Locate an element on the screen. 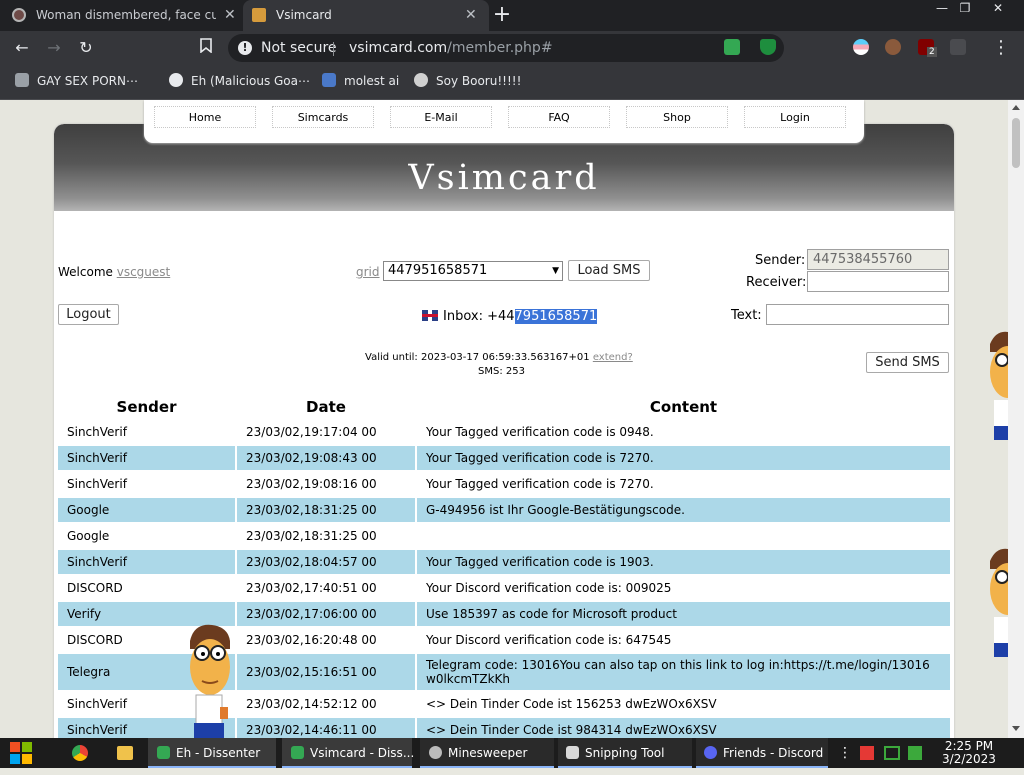 Image resolution: width=1024 pixels, height=775 pixels. tab-woman-dismembered: Woman dismembered, face cut in ✕ is located at coordinates (121, 15).